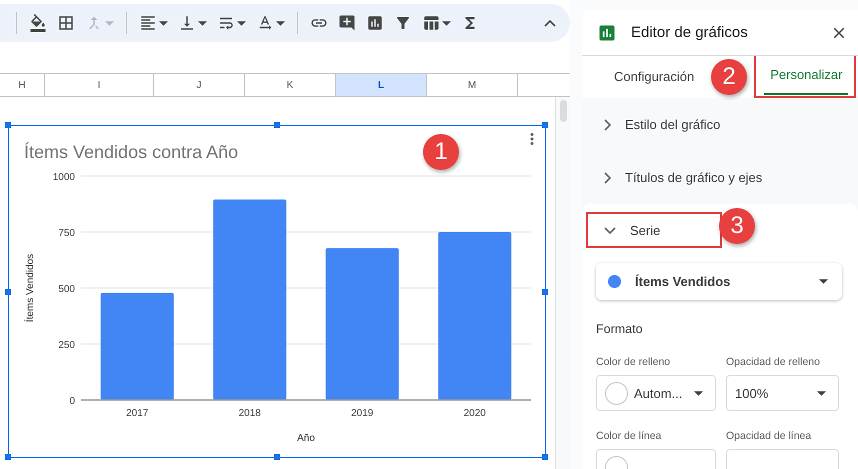  Describe the element at coordinates (431, 23) in the screenshot. I see `table-icon` at that location.